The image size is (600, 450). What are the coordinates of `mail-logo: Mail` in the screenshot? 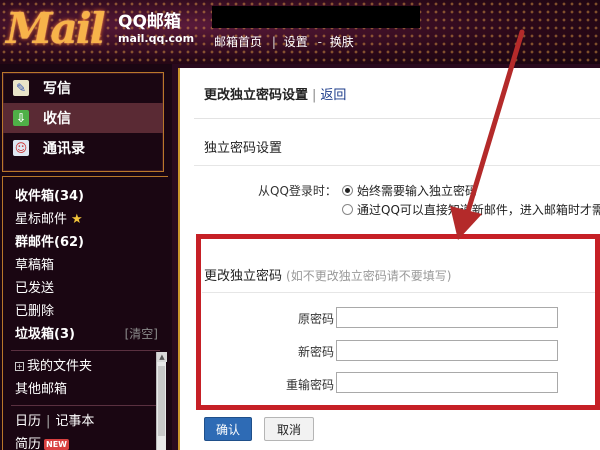 It's located at (56, 28).